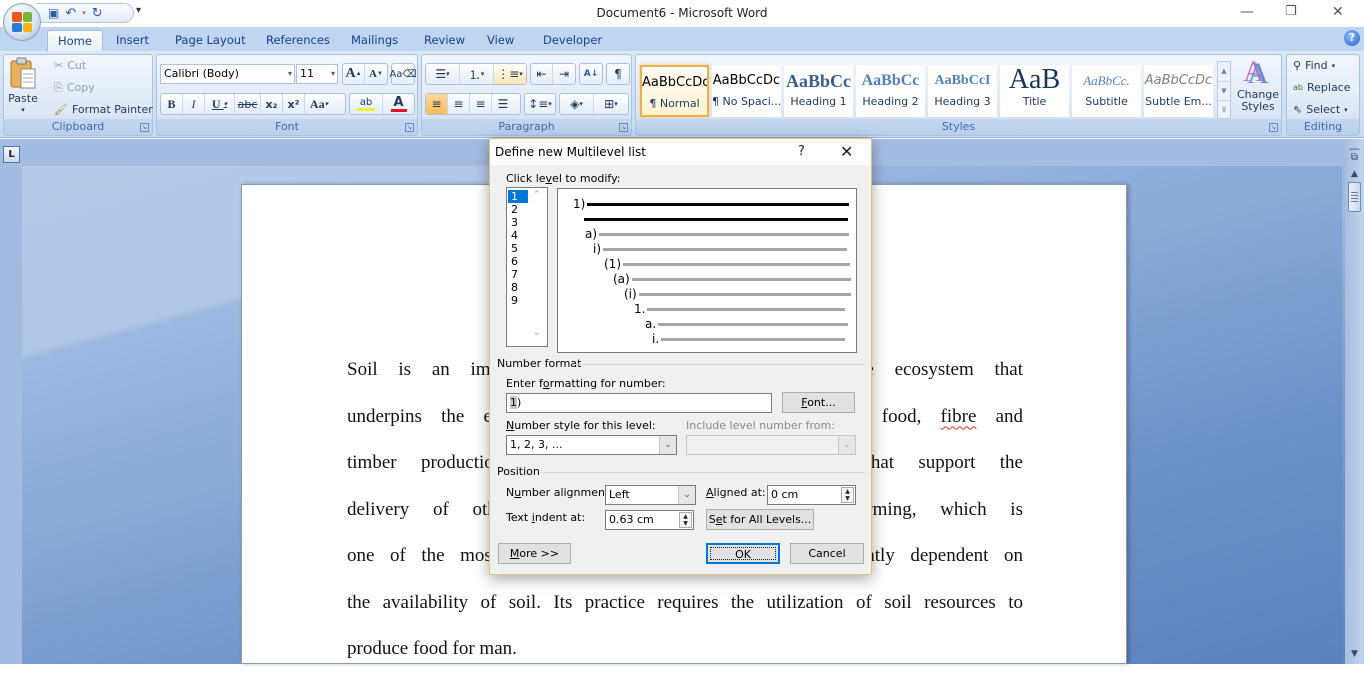 This screenshot has height=673, width=1364. Describe the element at coordinates (623, 127) in the screenshot. I see `paragraph-launcher-icon: ↘` at that location.